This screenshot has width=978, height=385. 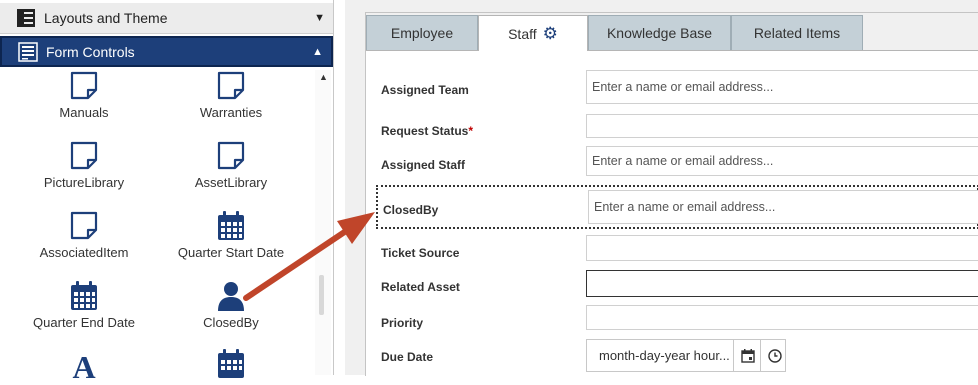 What do you see at coordinates (323, 222) in the screenshot?
I see `toolbox-scrollbar: ▲` at bounding box center [323, 222].